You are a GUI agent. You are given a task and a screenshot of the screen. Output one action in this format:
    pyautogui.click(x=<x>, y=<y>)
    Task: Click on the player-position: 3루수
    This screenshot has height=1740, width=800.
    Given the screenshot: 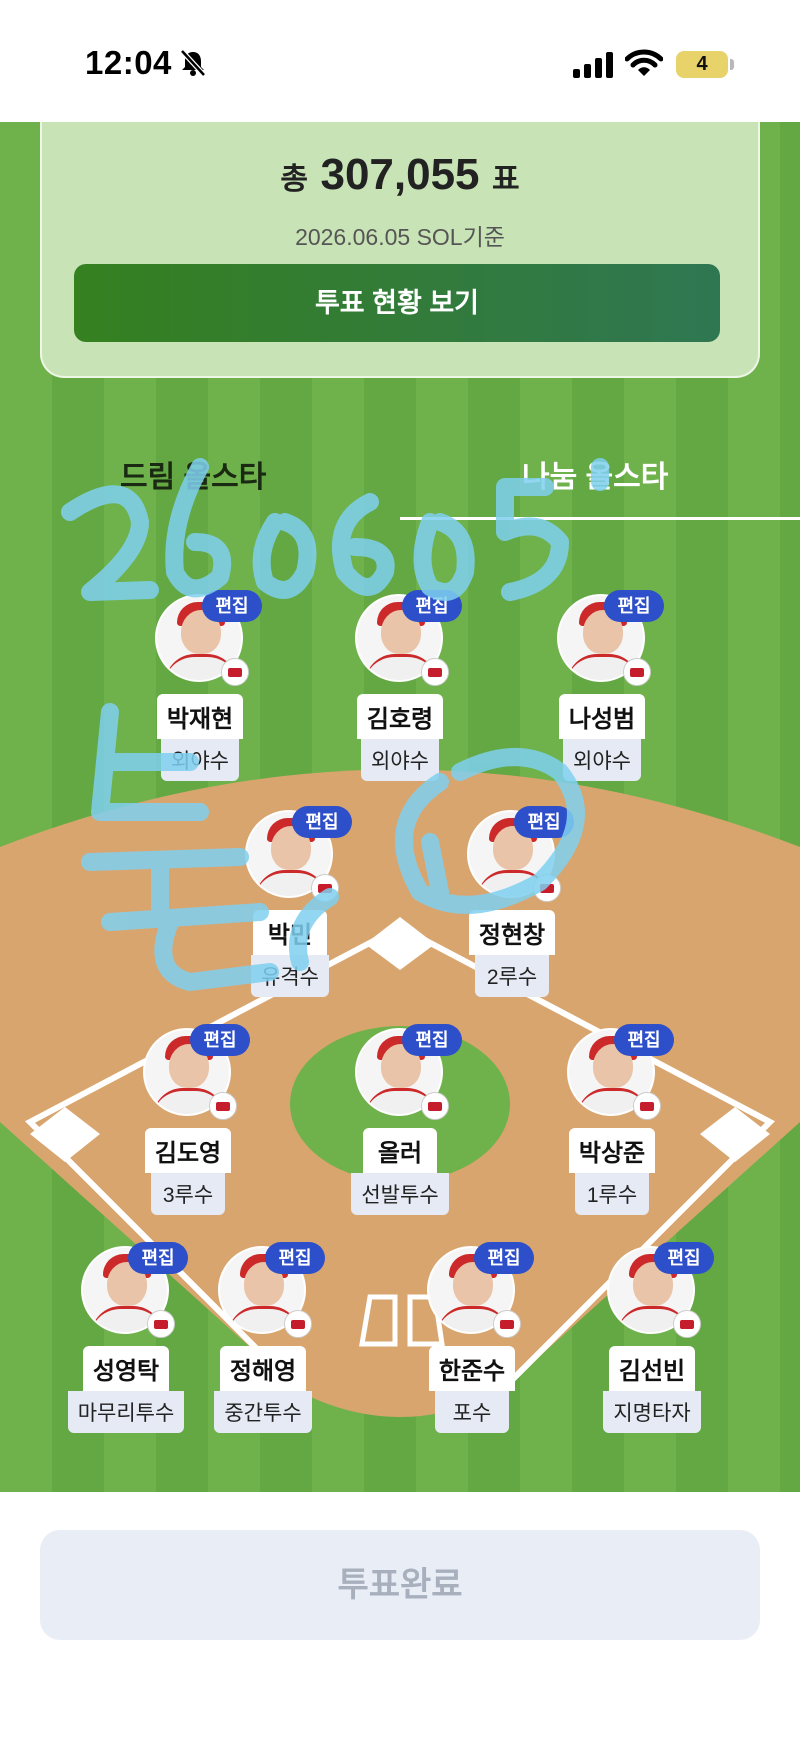 What is the action you would take?
    pyautogui.click(x=188, y=1194)
    